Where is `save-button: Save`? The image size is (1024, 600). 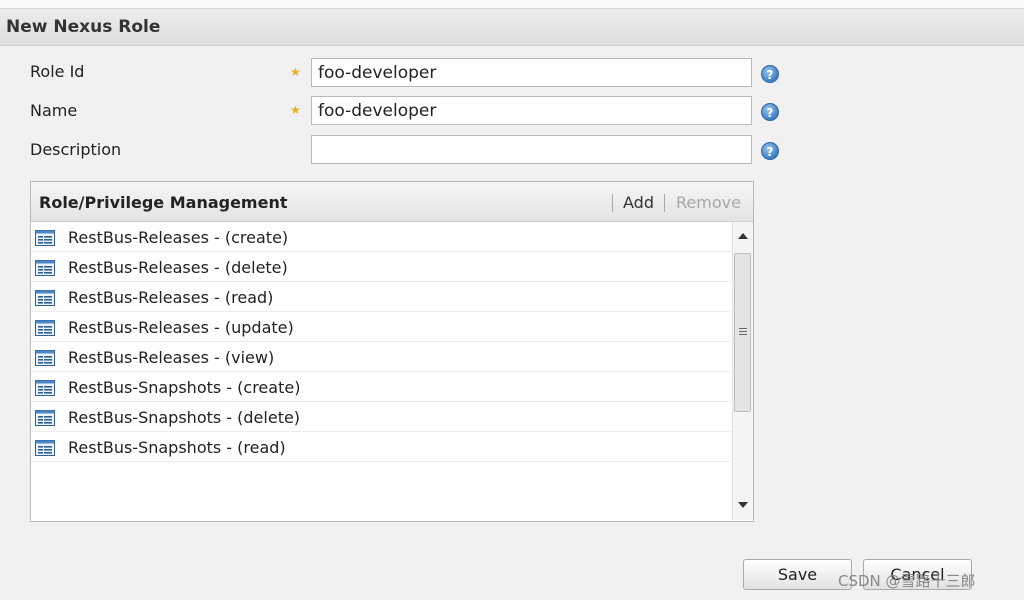
save-button: Save is located at coordinates (797, 574).